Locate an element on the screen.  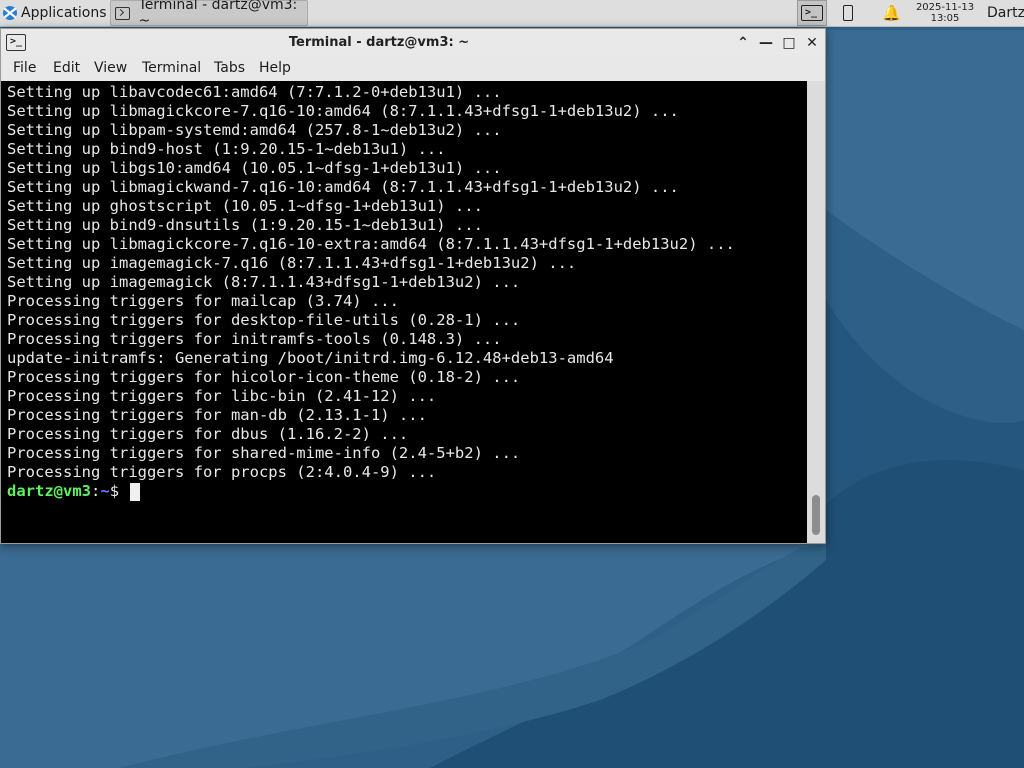
prompt-user: dartz@vm3 is located at coordinates (49, 491).